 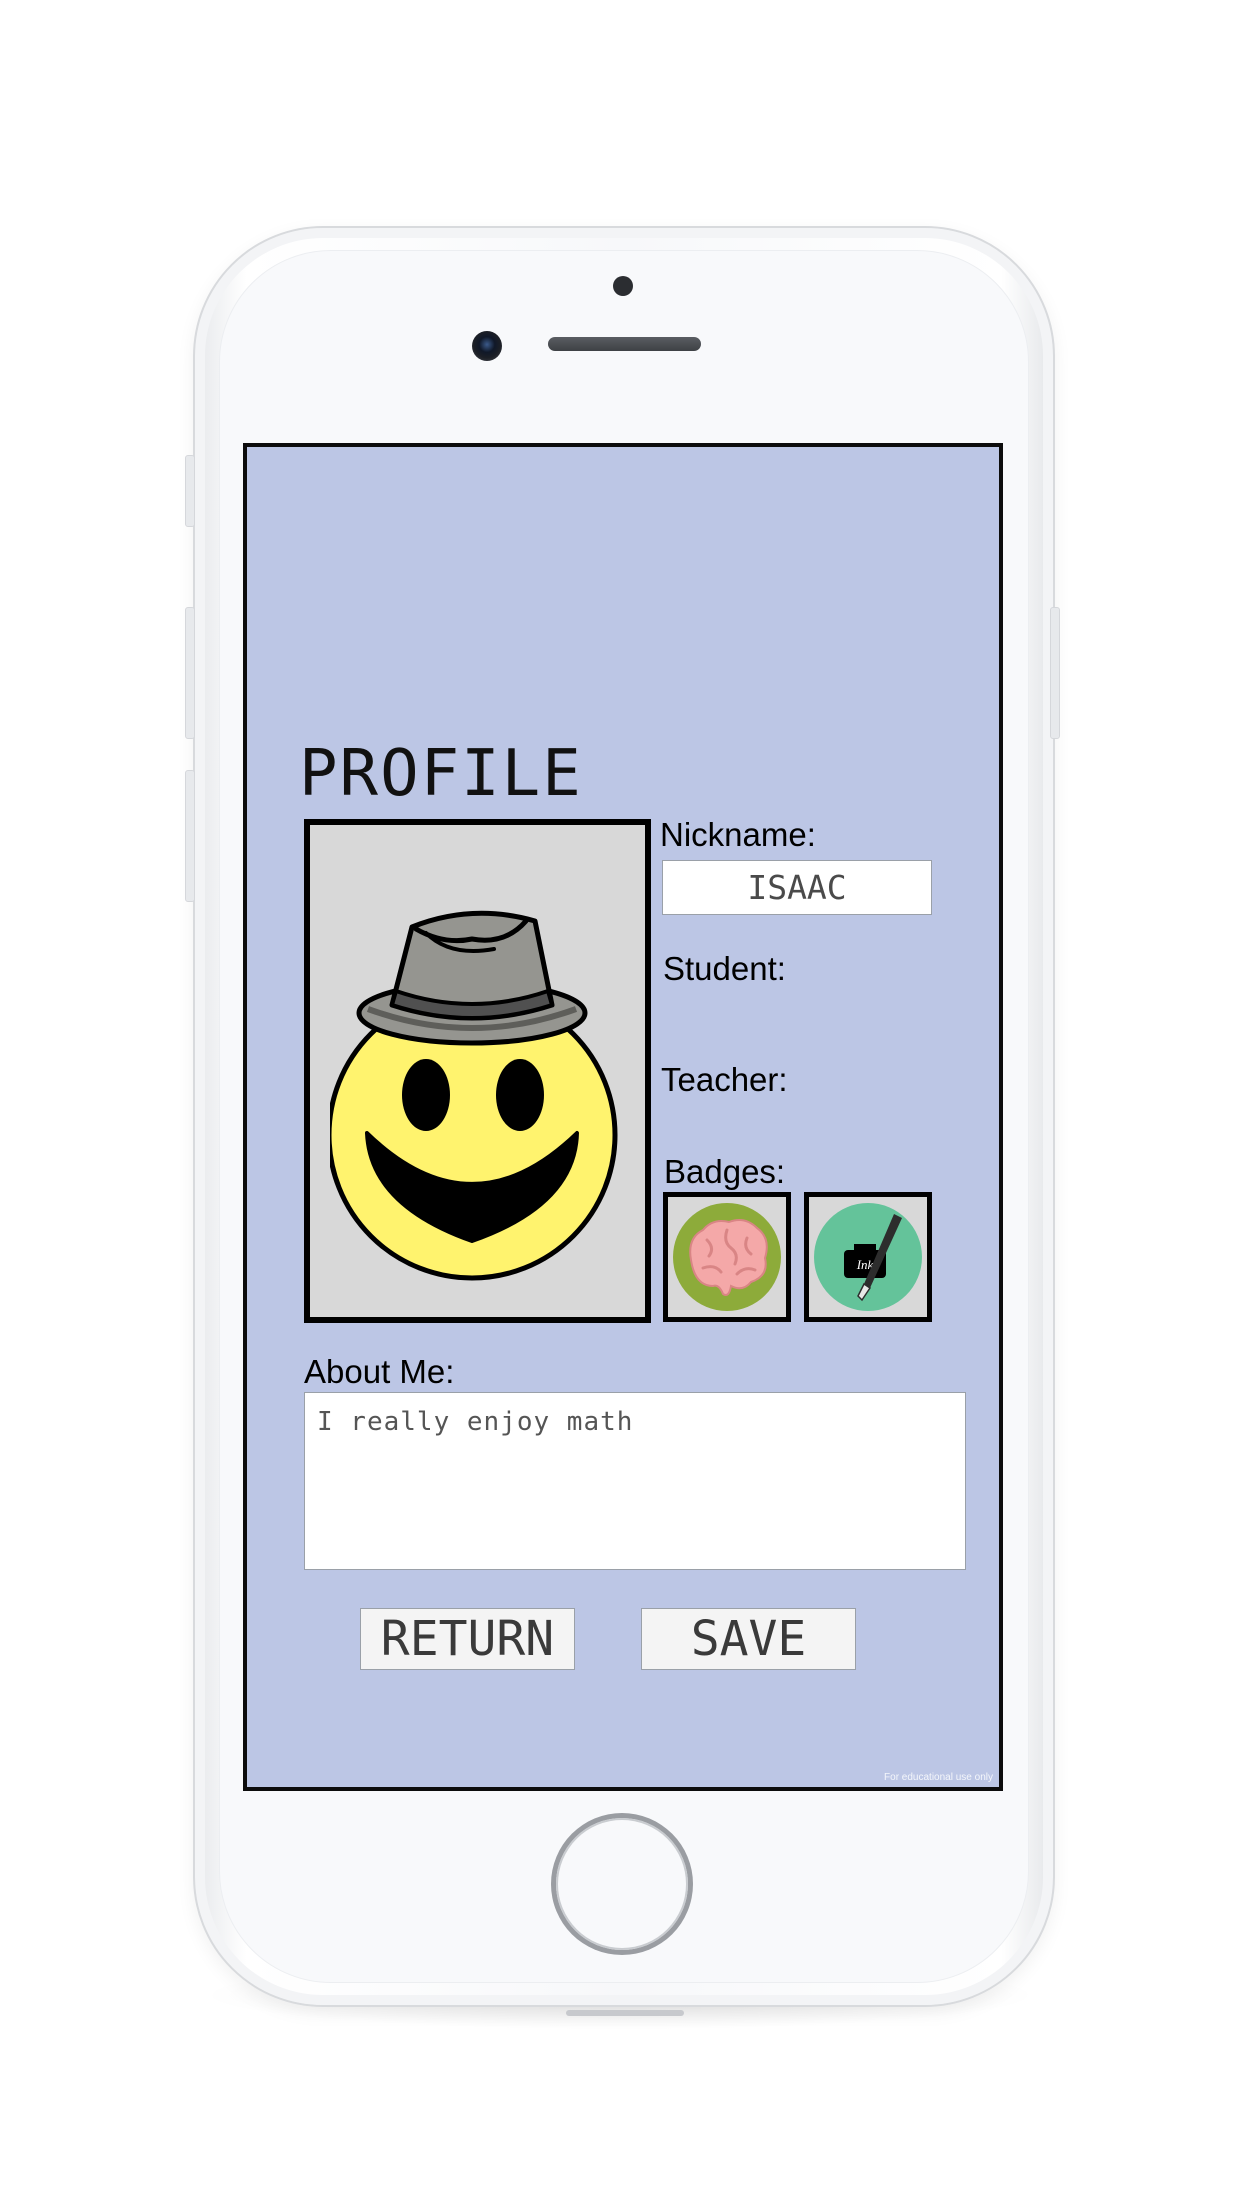 I want to click on badge-ink: Ink, so click(x=868, y=1257).